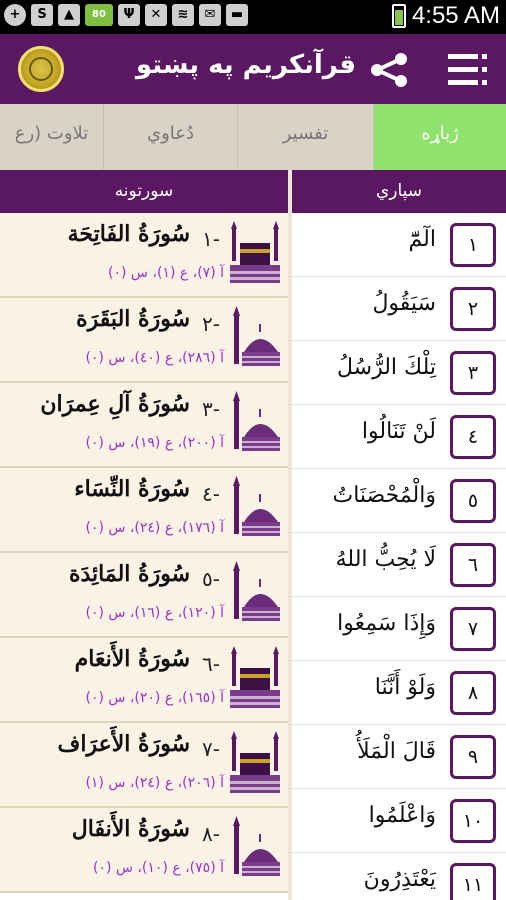 The width and height of the screenshot is (506, 900). Describe the element at coordinates (154, 358) in the screenshot. I see `surah-meta: آ (٢٨٦)، ع (٤٠)، س (٠)` at that location.